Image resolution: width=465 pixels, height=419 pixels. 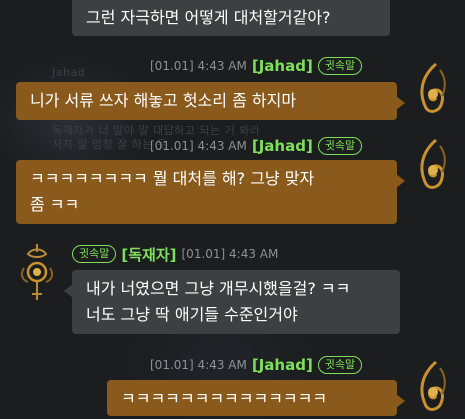 What do you see at coordinates (232, 302) in the screenshot?
I see `chat-message: 내가 너였으면 그냥 개무시했을걸? ㅋㅋ 너도 그냥 딱 애기들 수준인거야` at bounding box center [232, 302].